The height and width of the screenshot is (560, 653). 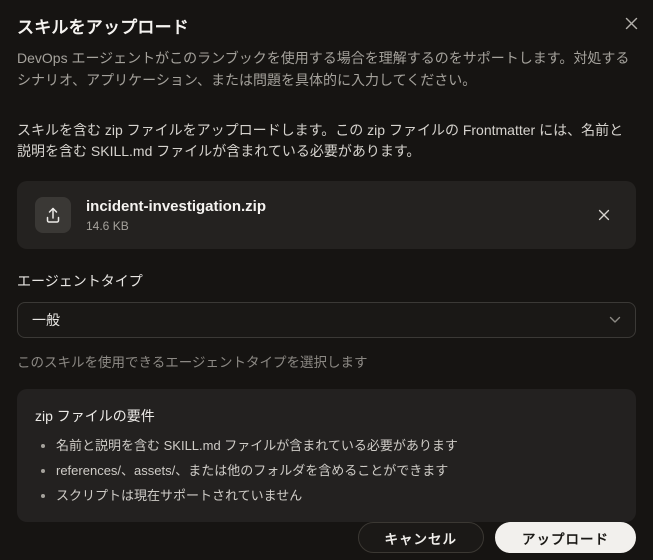 I want to click on agent-type-helper-text: このスキルを使用できるエージェントタイプを選択します, so click(x=192, y=362).